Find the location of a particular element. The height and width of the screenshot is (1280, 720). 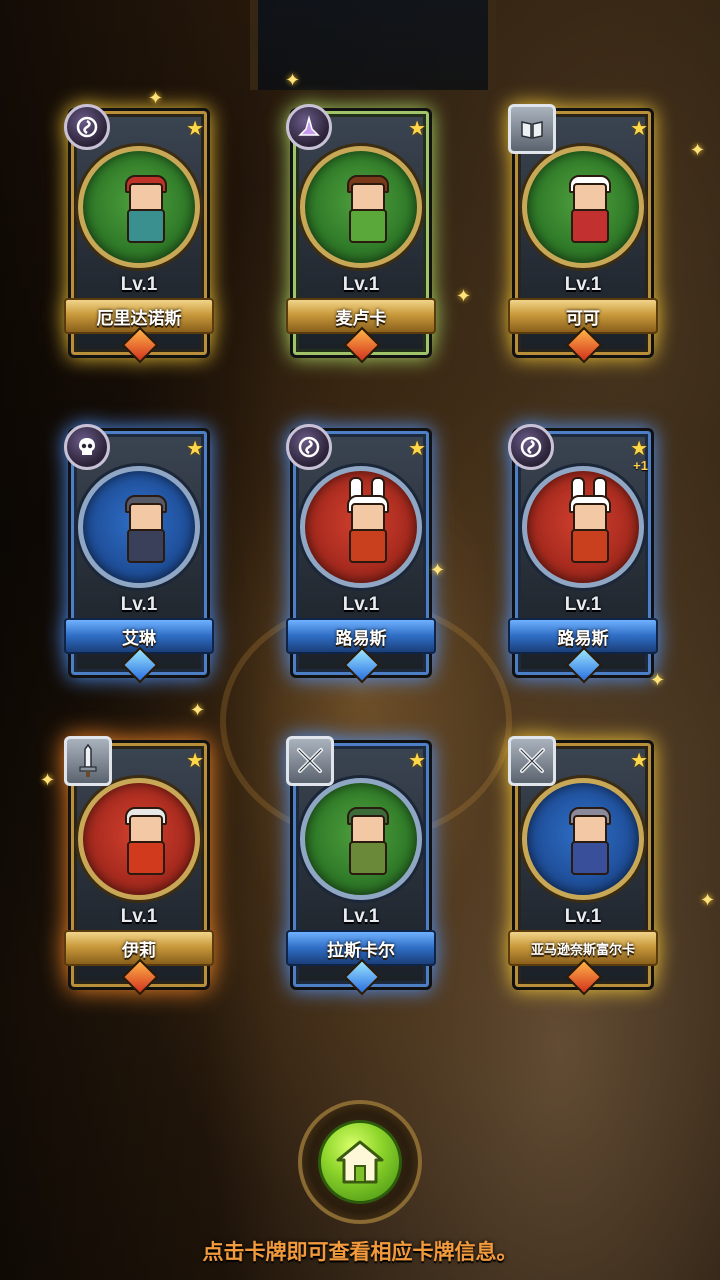

card-name: 可可 is located at coordinates (583, 318).